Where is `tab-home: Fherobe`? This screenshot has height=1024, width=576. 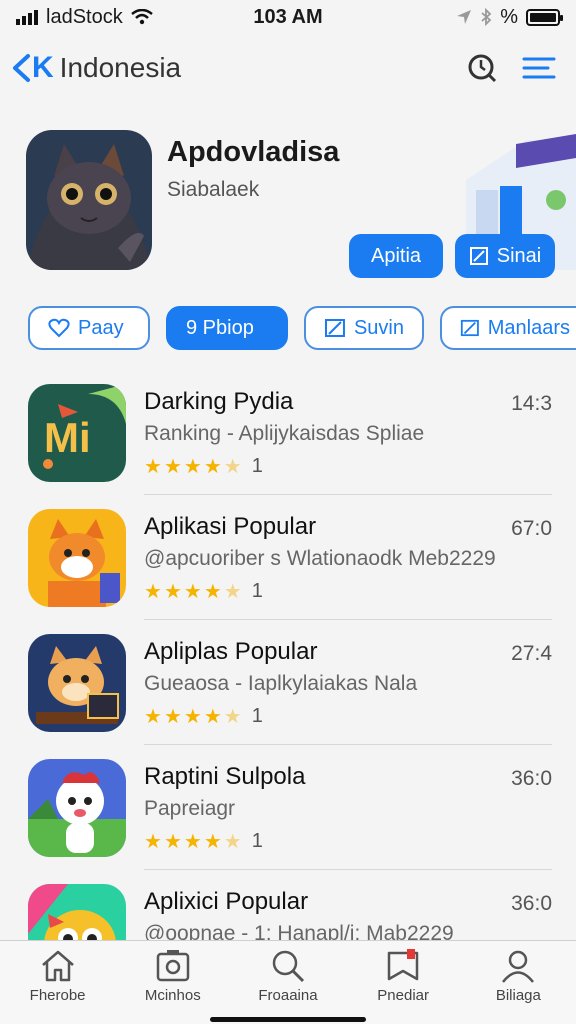 tab-home: Fherobe is located at coordinates (58, 986).